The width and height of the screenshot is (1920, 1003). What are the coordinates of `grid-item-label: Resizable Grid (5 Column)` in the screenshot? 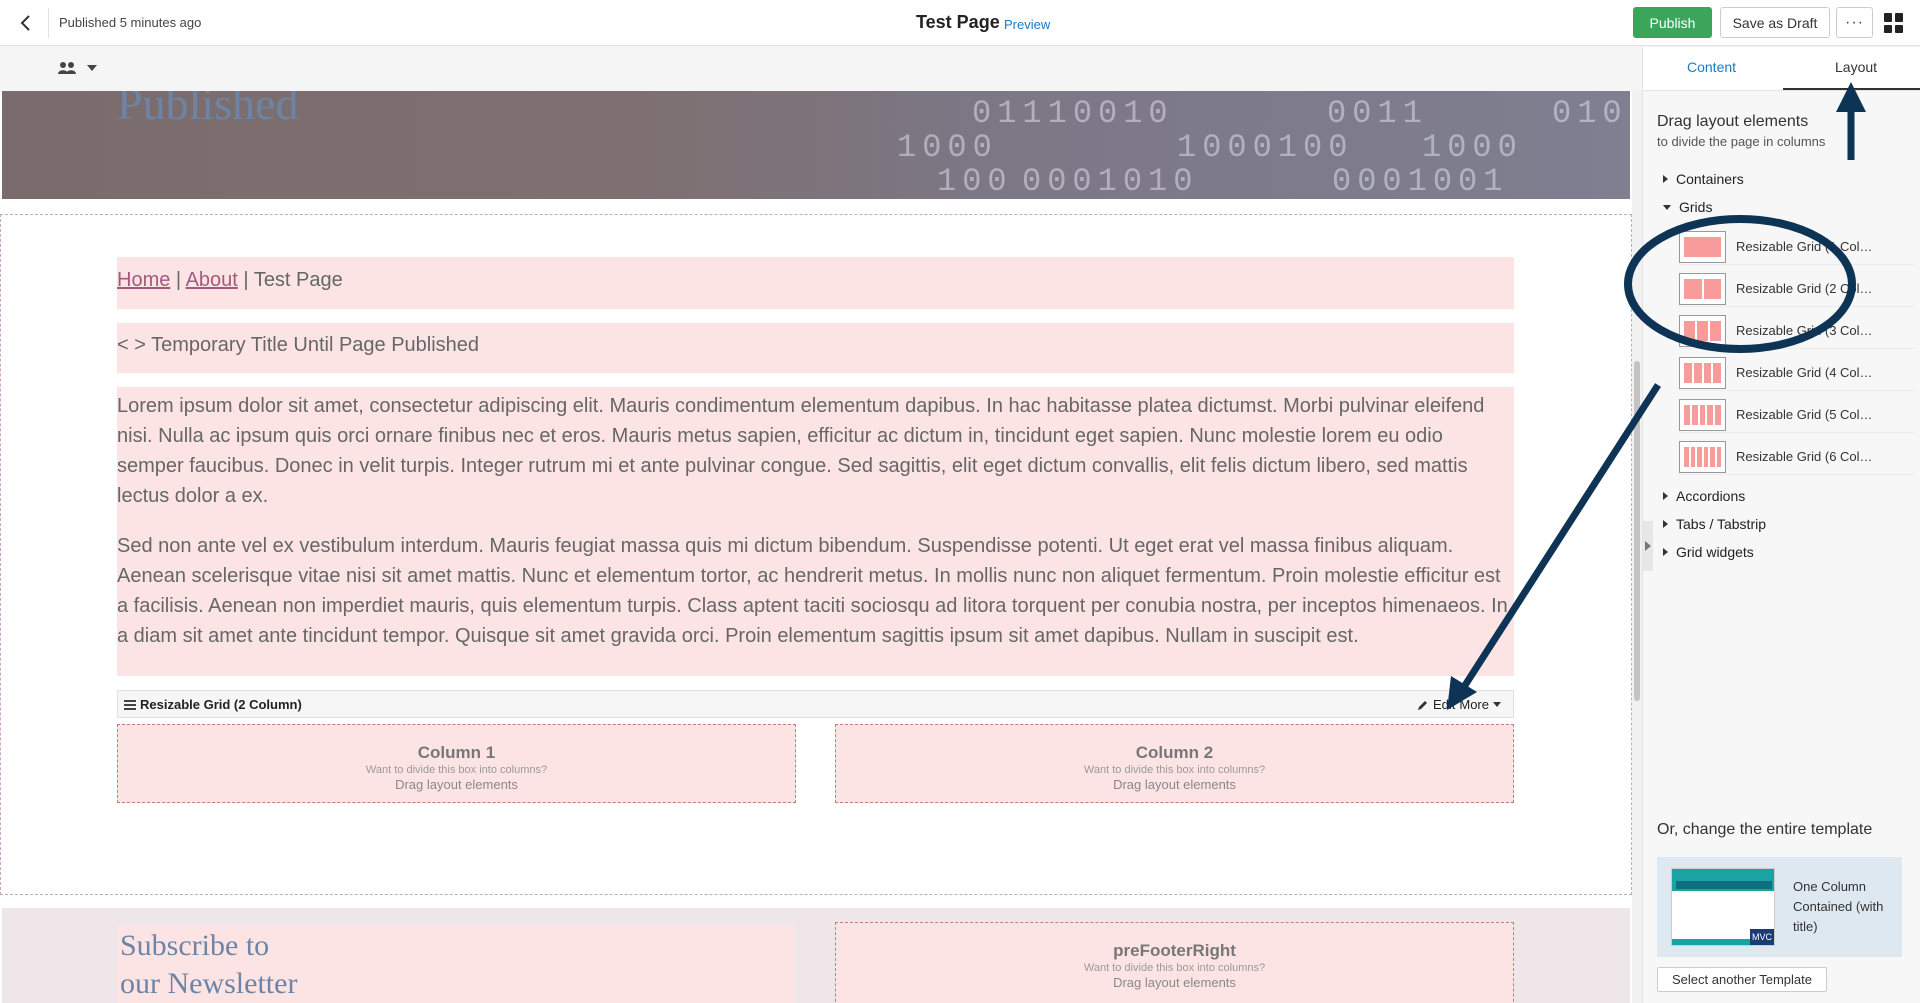 It's located at (1807, 414).